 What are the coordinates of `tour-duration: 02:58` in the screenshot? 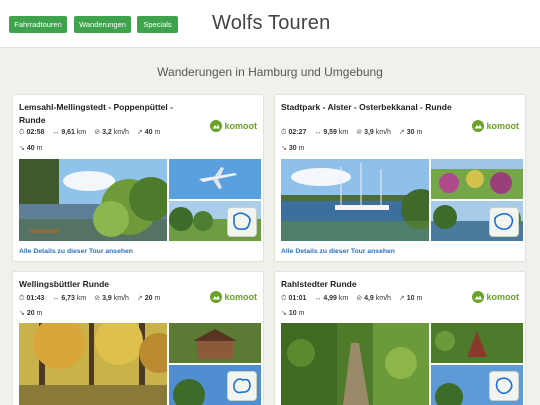 It's located at (35, 132).